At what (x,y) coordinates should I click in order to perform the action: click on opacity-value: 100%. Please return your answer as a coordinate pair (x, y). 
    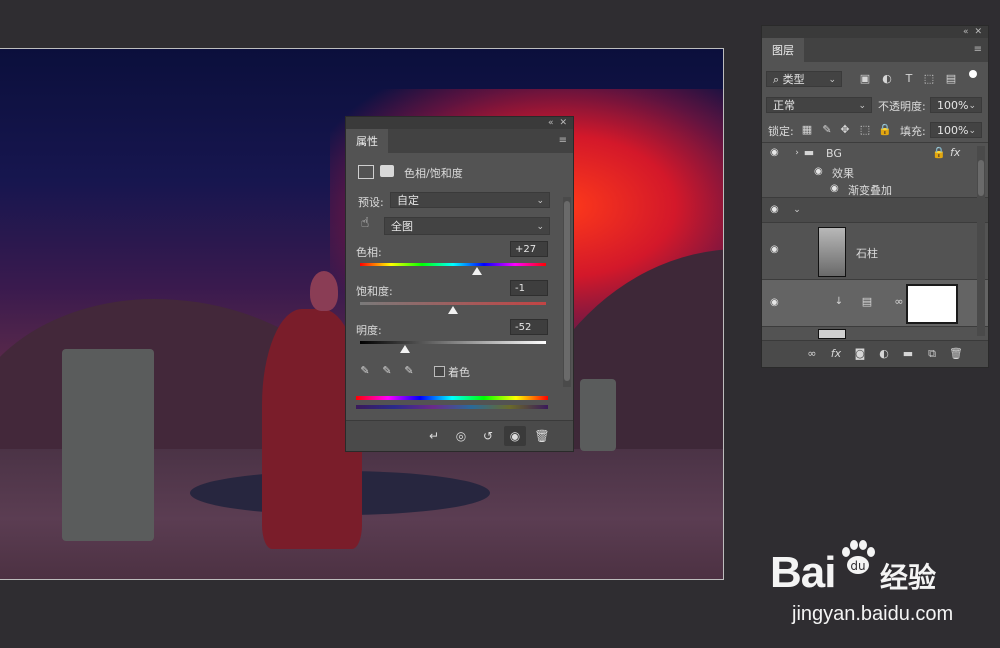
    Looking at the image, I should click on (953, 105).